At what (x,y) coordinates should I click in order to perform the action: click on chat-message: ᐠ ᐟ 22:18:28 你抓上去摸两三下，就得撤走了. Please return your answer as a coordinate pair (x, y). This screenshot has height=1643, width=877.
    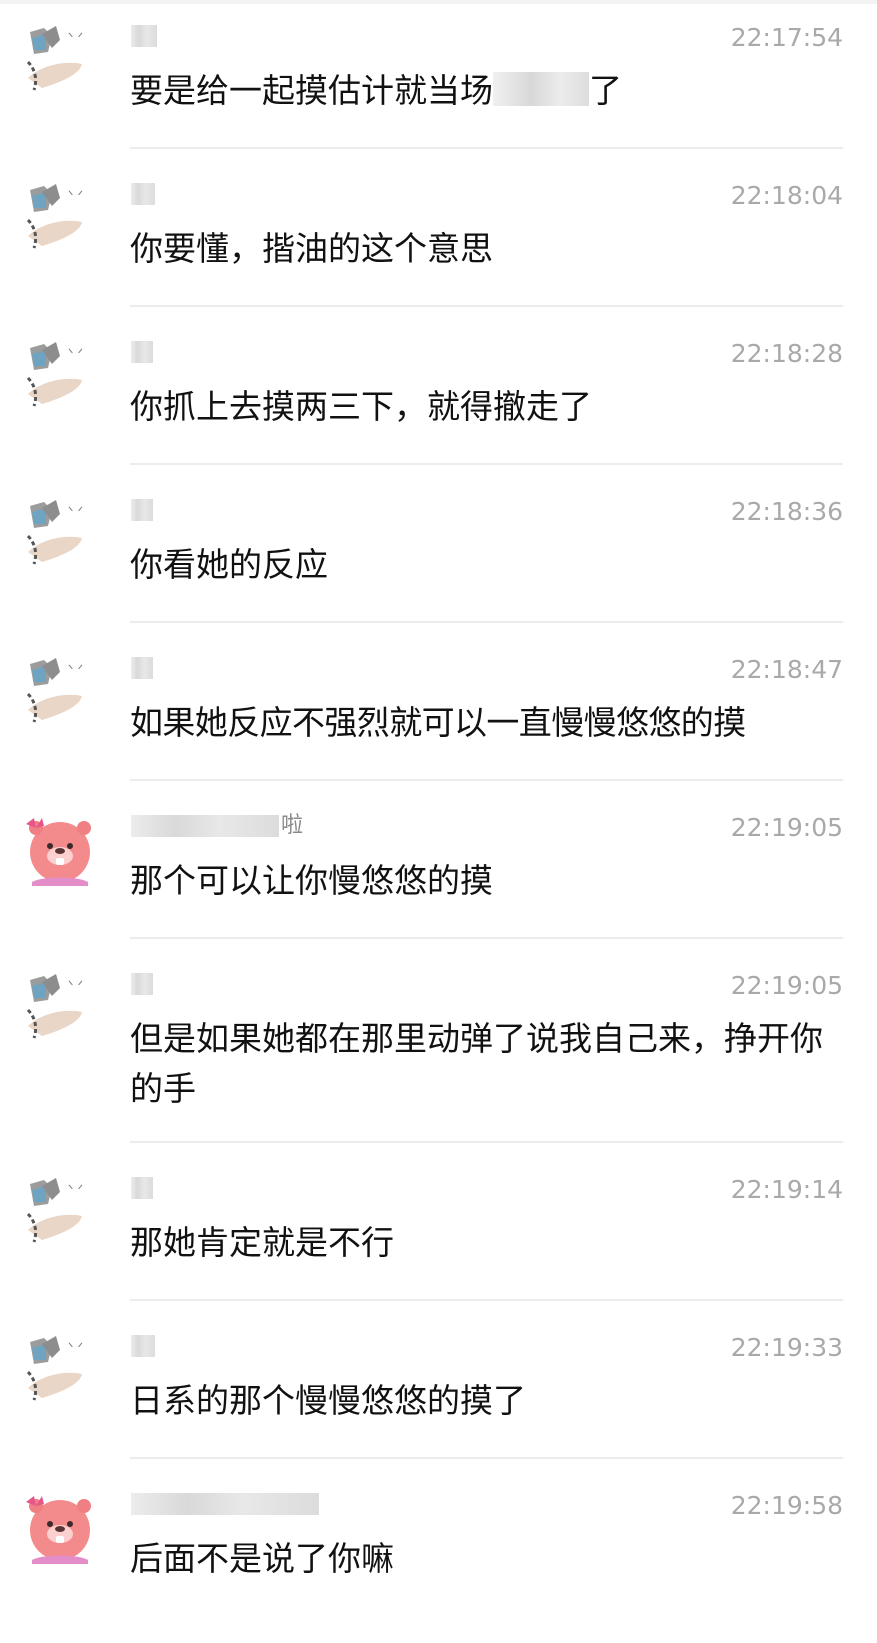
    Looking at the image, I should click on (438, 390).